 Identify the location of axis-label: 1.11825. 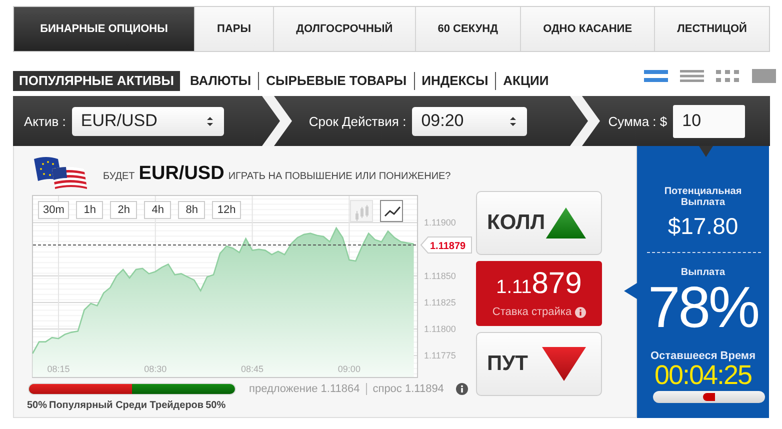
(440, 302).